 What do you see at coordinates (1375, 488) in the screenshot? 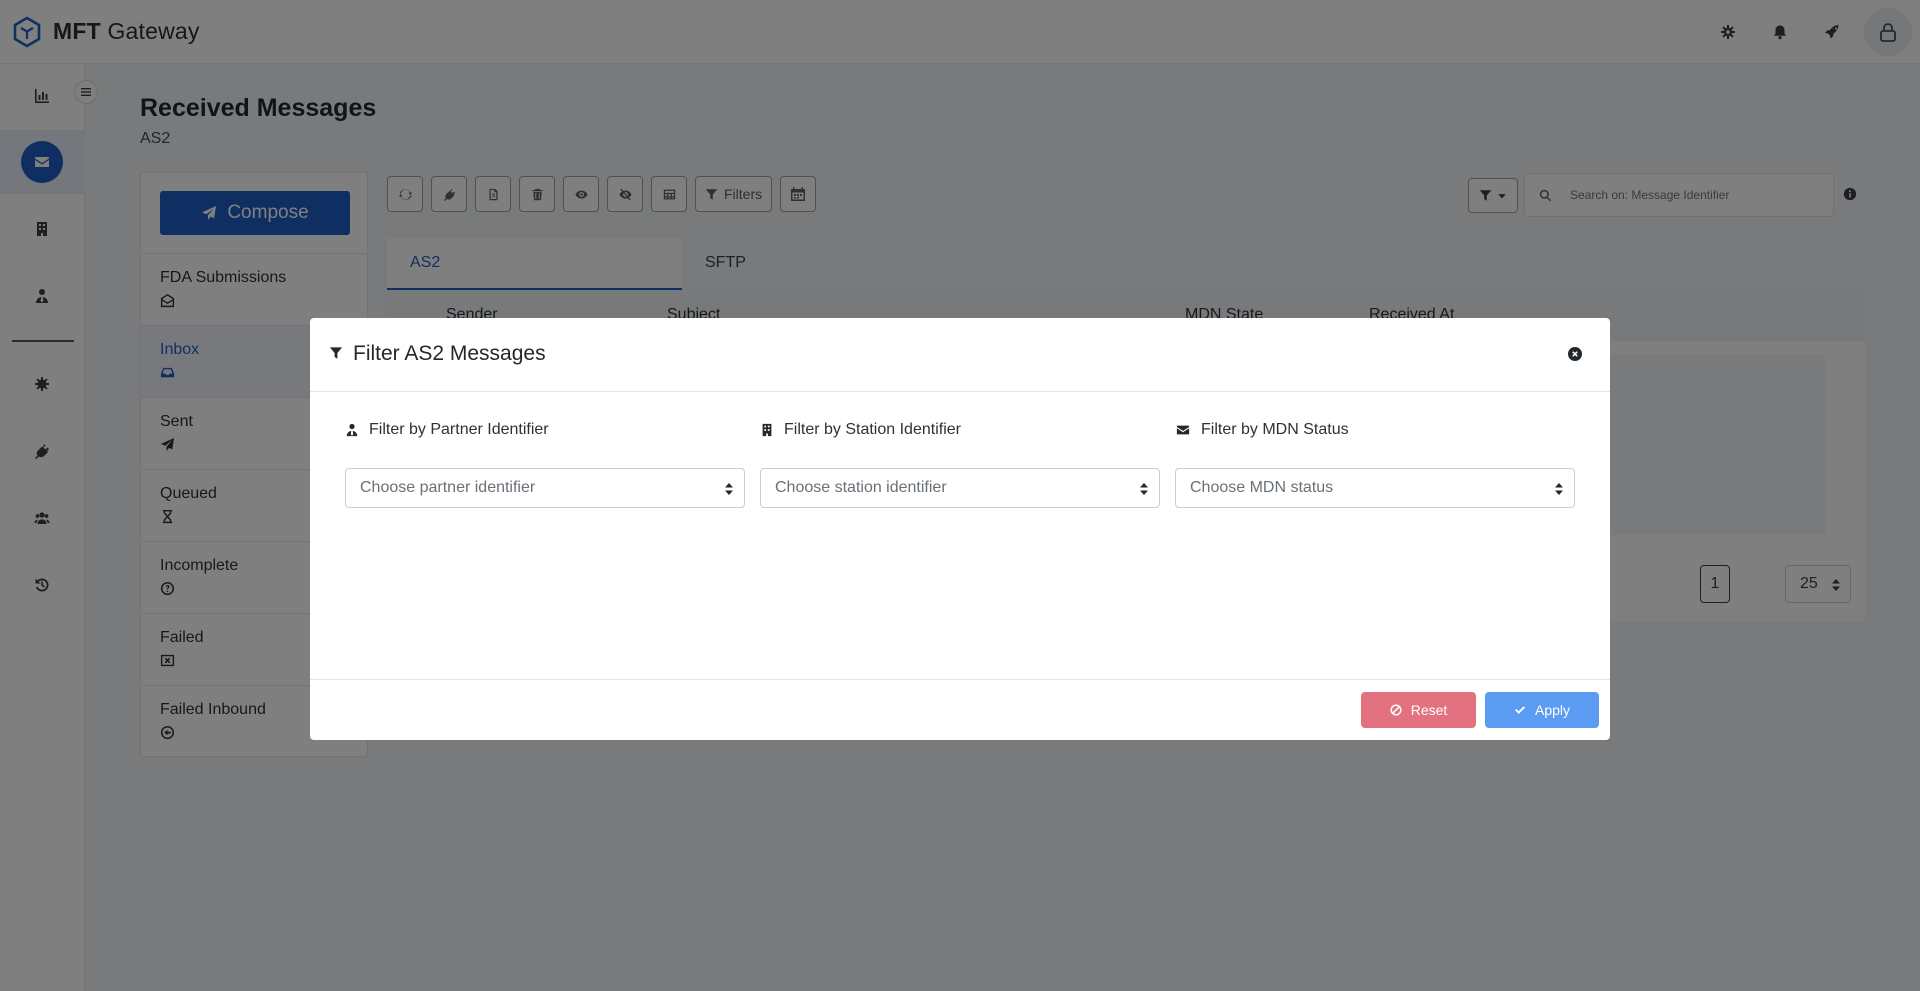
I see `mdn-status-select: Choose MDN status` at bounding box center [1375, 488].